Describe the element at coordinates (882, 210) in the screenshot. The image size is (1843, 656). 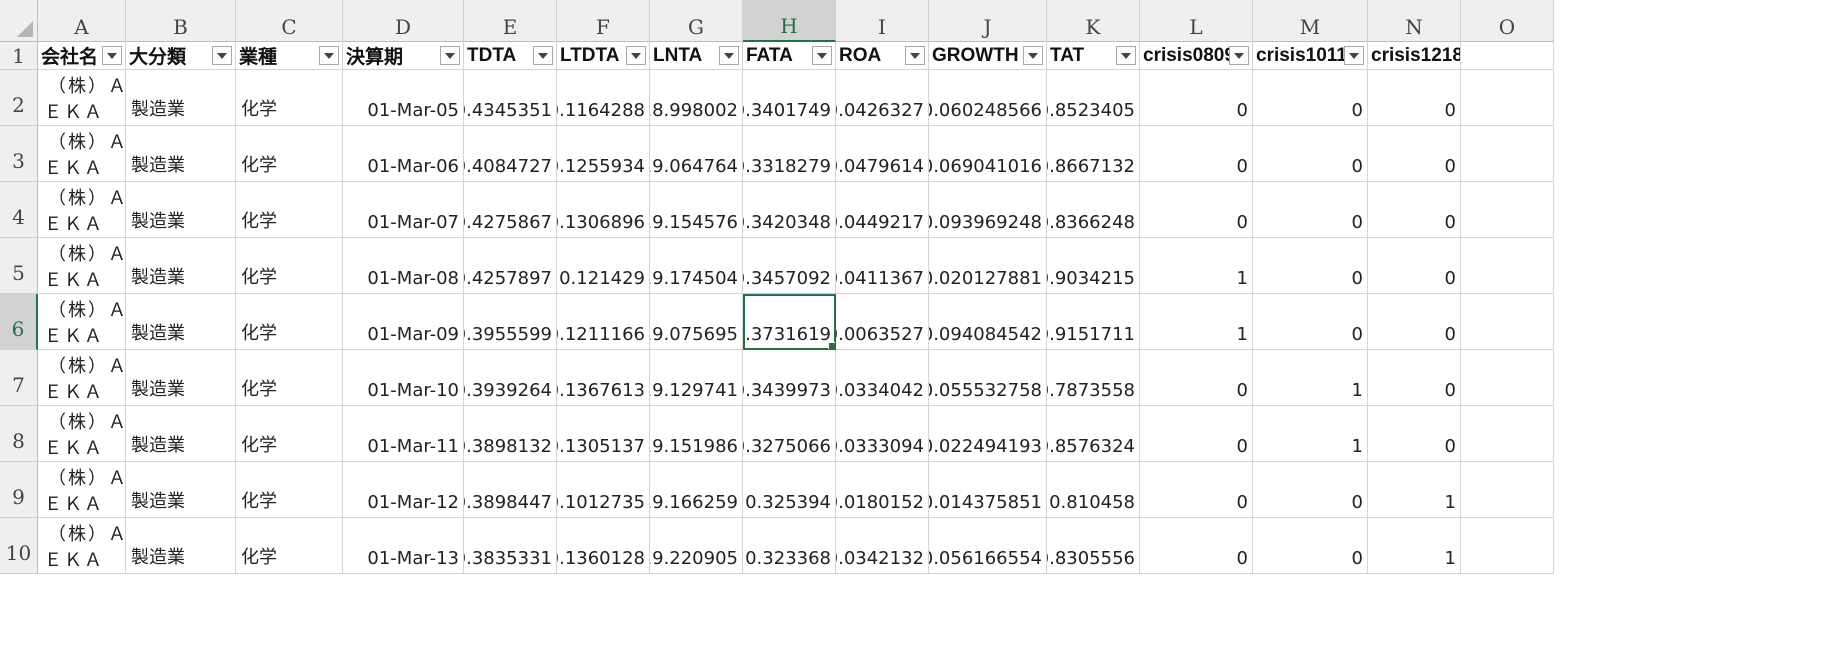
I see `roa-cell: 0.0449217` at that location.